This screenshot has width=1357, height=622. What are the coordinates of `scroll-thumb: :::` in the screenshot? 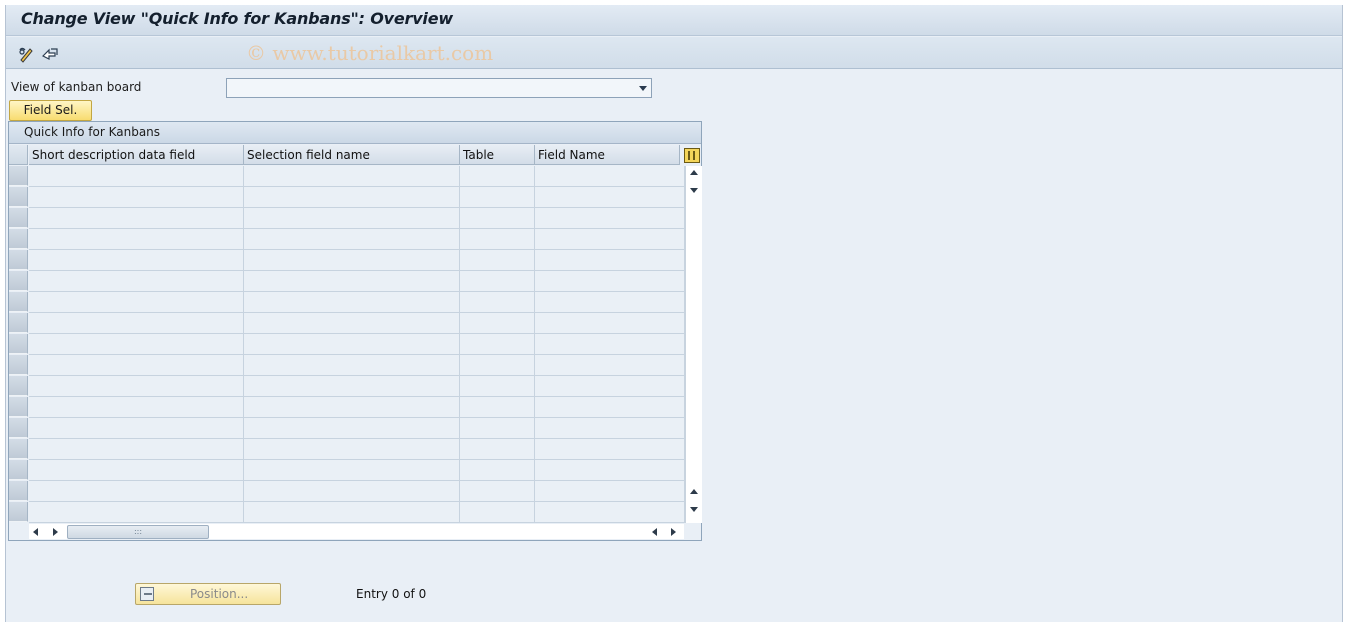 It's located at (138, 532).